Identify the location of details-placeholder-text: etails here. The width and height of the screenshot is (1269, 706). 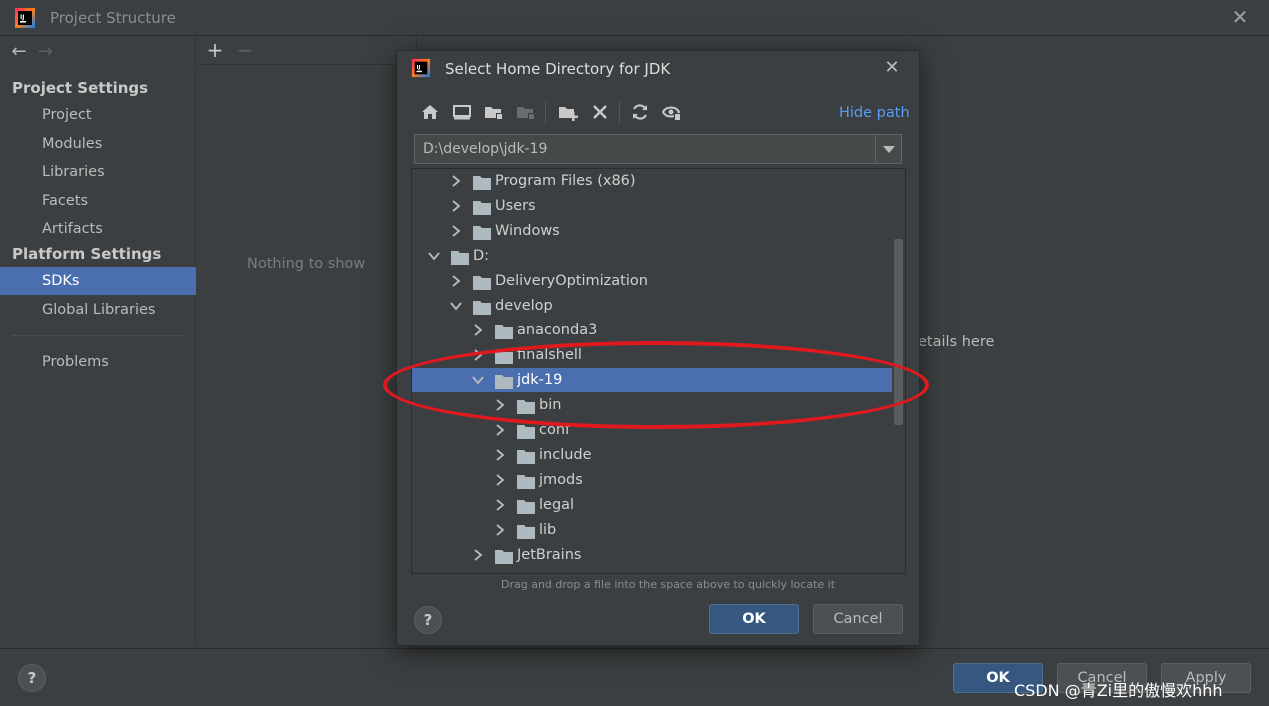
(956, 342).